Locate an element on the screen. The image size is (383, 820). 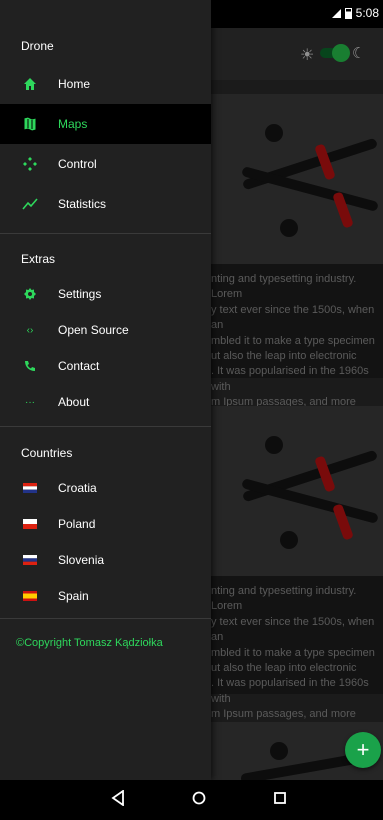
drawer-item-settings: Settings is located at coordinates (105, 294).